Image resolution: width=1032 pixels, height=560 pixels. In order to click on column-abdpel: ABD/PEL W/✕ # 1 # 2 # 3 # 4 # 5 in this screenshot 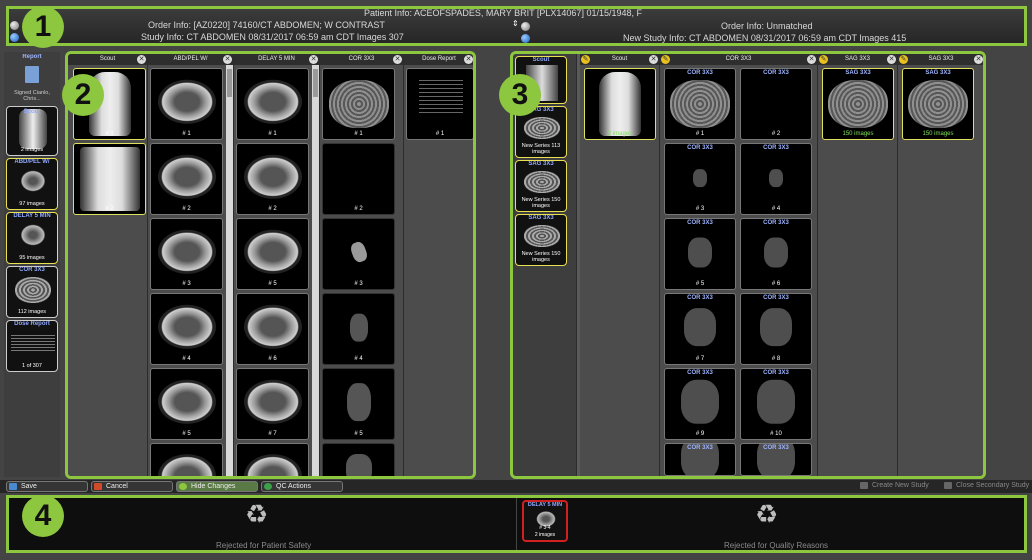, I will do `click(191, 265)`.